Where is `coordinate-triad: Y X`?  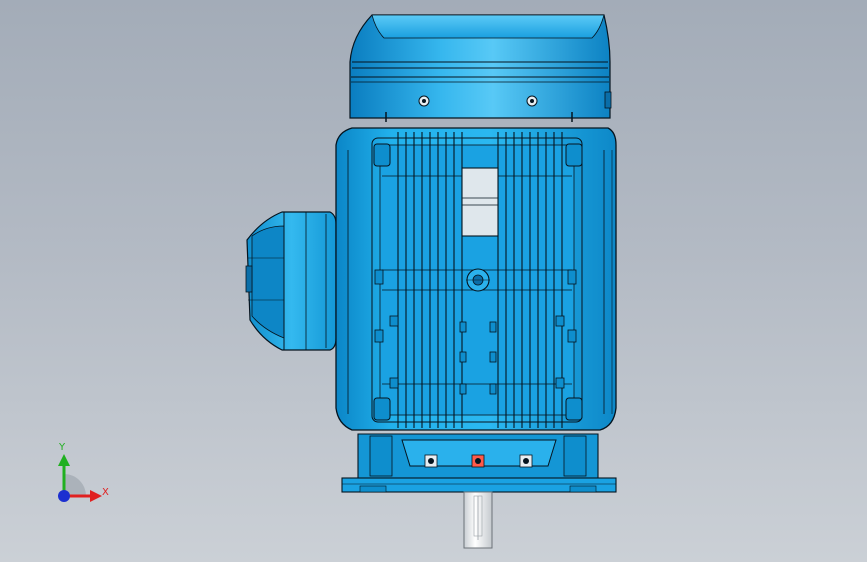
coordinate-triad: Y X is located at coordinates (83, 475).